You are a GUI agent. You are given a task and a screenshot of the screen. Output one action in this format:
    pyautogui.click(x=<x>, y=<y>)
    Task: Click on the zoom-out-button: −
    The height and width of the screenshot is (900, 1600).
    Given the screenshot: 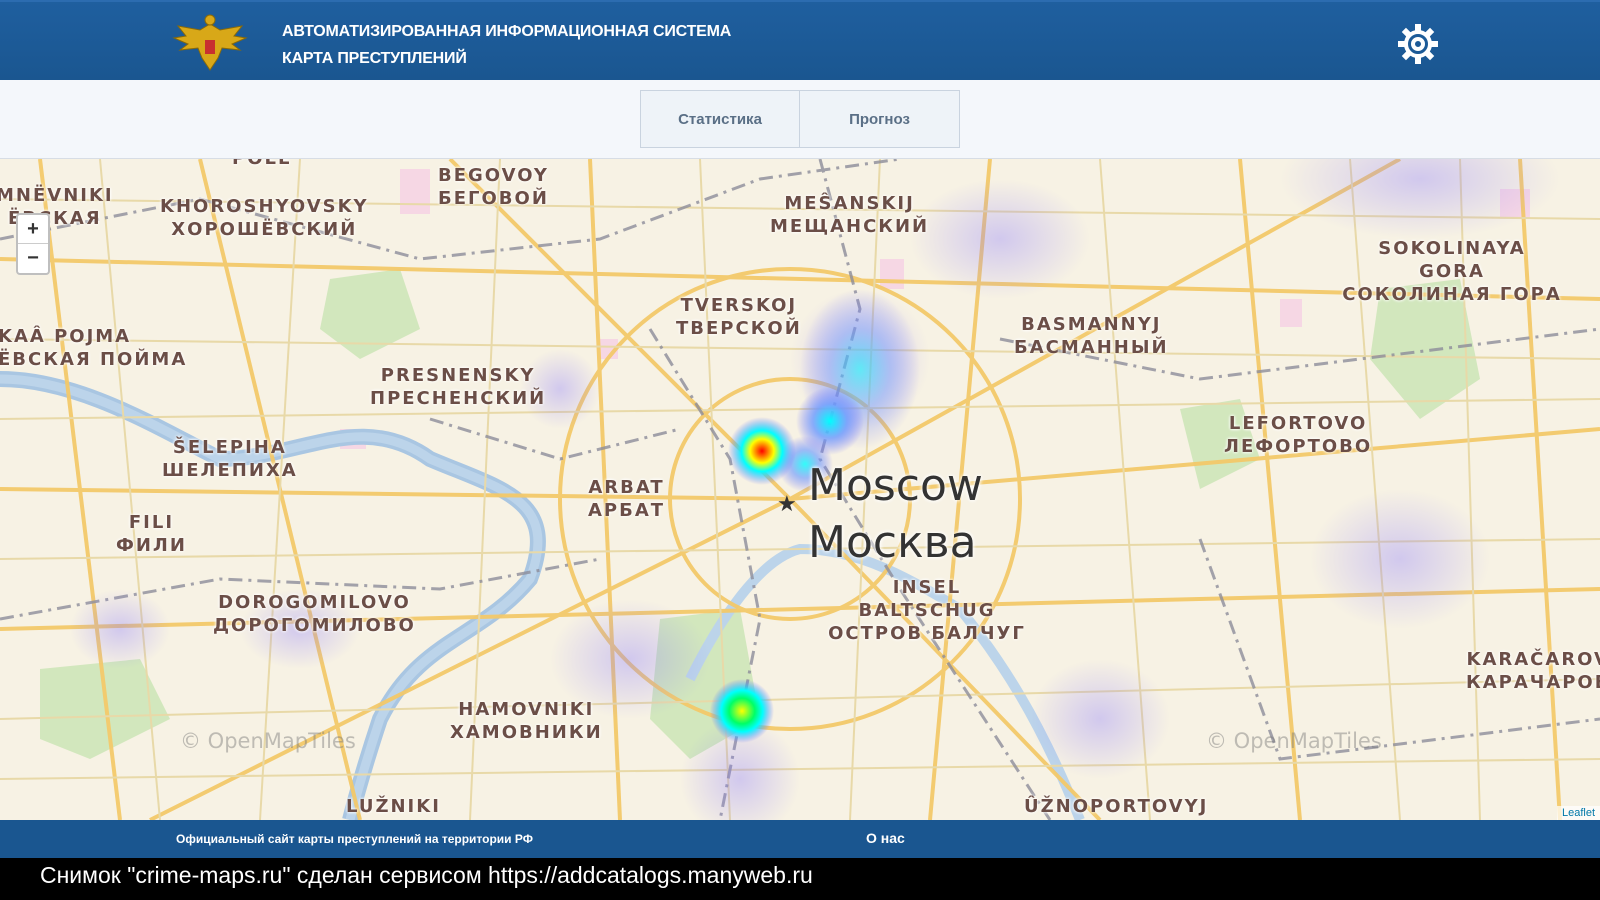 What is the action you would take?
    pyautogui.click(x=33, y=258)
    